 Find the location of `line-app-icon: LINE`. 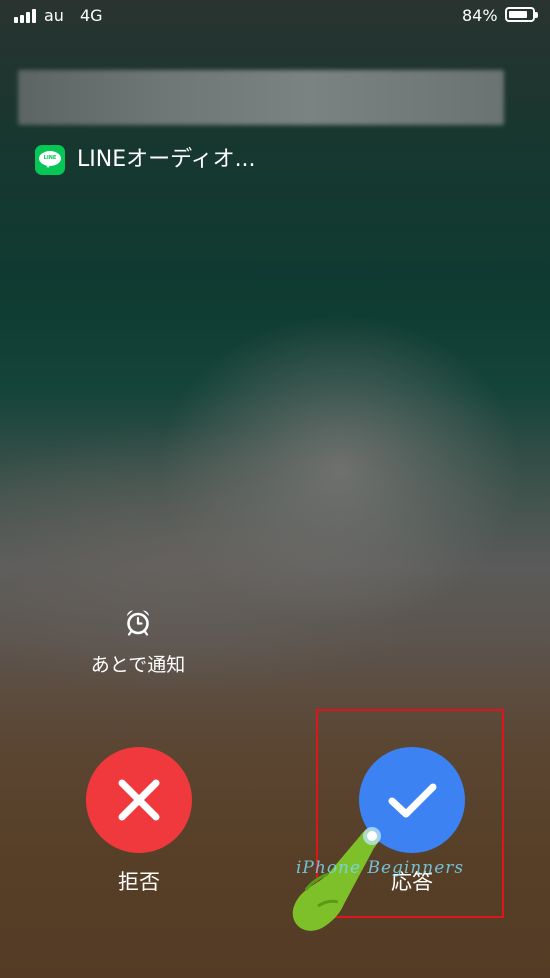

line-app-icon: LINE is located at coordinates (50, 160).